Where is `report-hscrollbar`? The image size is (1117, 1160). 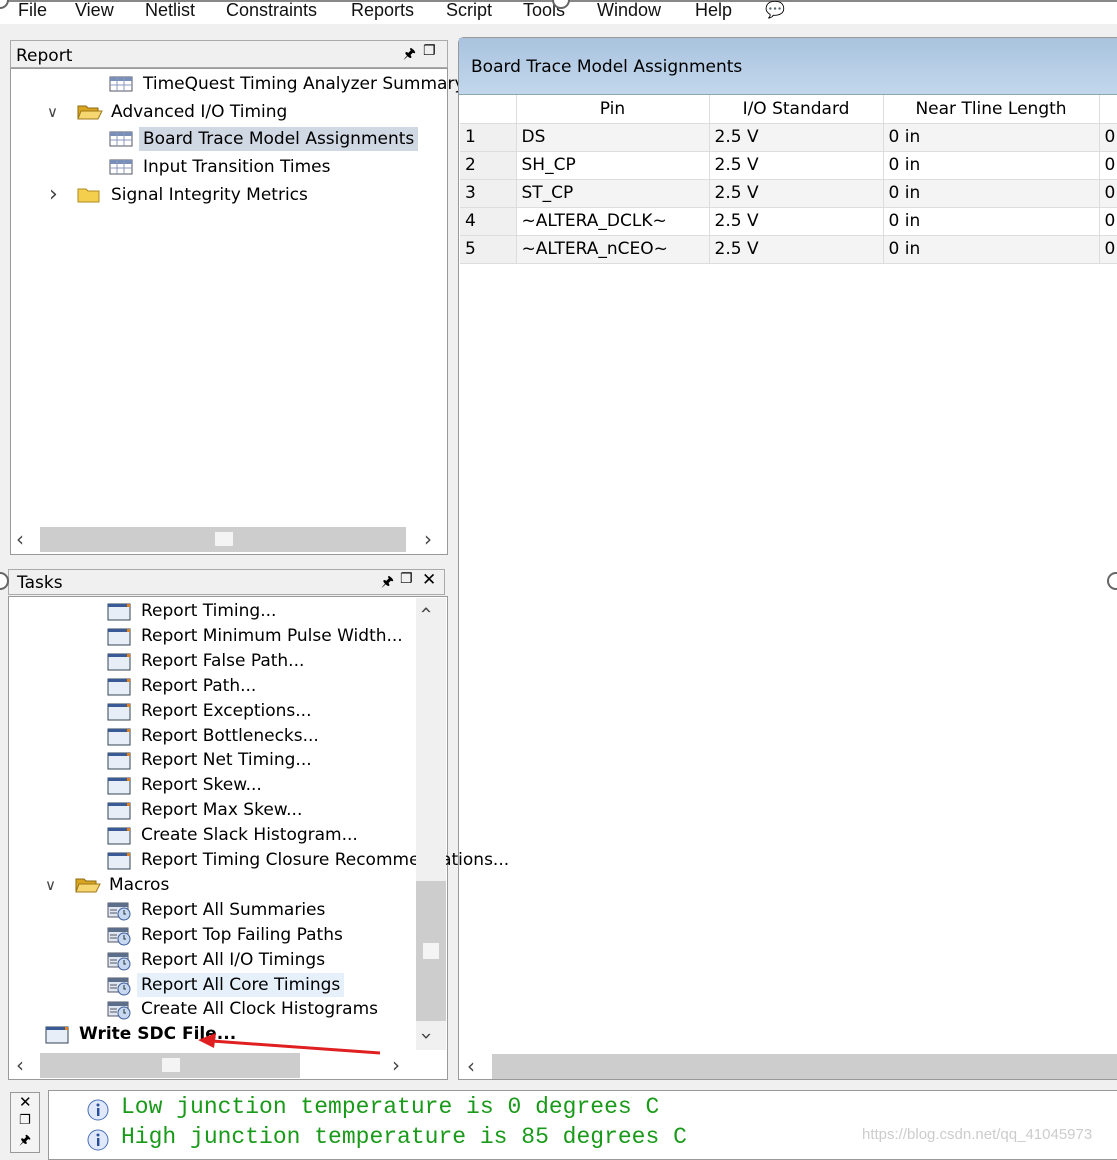
report-hscrollbar is located at coordinates (223, 539).